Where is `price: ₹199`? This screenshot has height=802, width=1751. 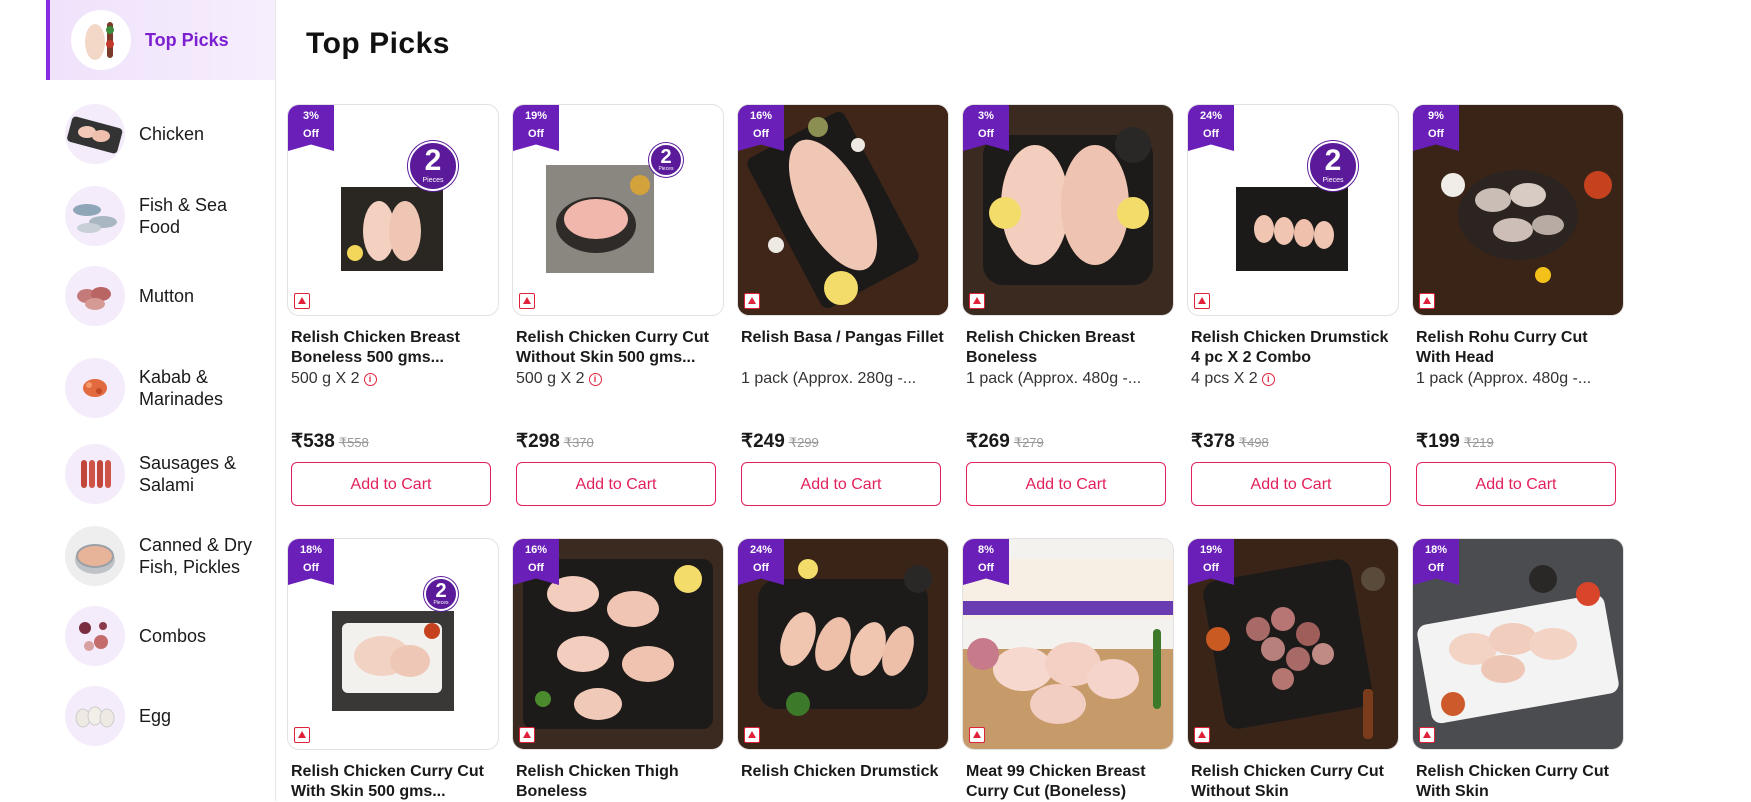
price: ₹199 is located at coordinates (1438, 441).